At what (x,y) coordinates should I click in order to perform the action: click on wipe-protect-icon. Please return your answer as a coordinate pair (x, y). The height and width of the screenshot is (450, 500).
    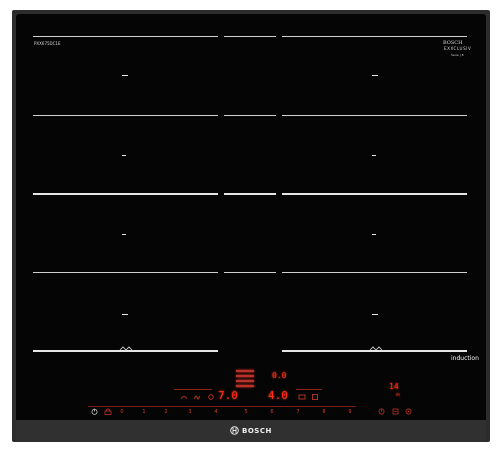
    Looking at the image, I should click on (184, 397).